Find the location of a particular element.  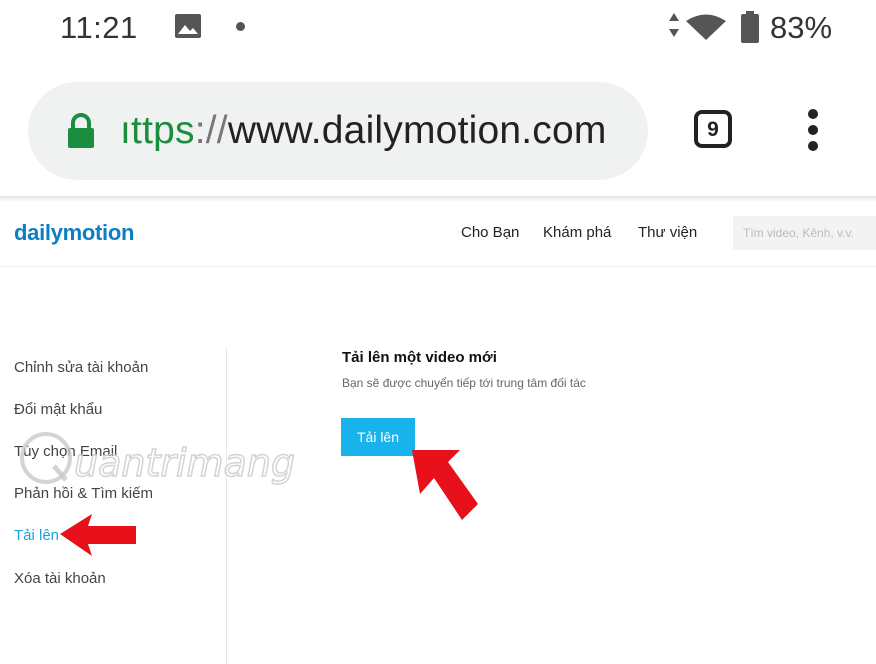

toolbar-shadow is located at coordinates (438, 199).